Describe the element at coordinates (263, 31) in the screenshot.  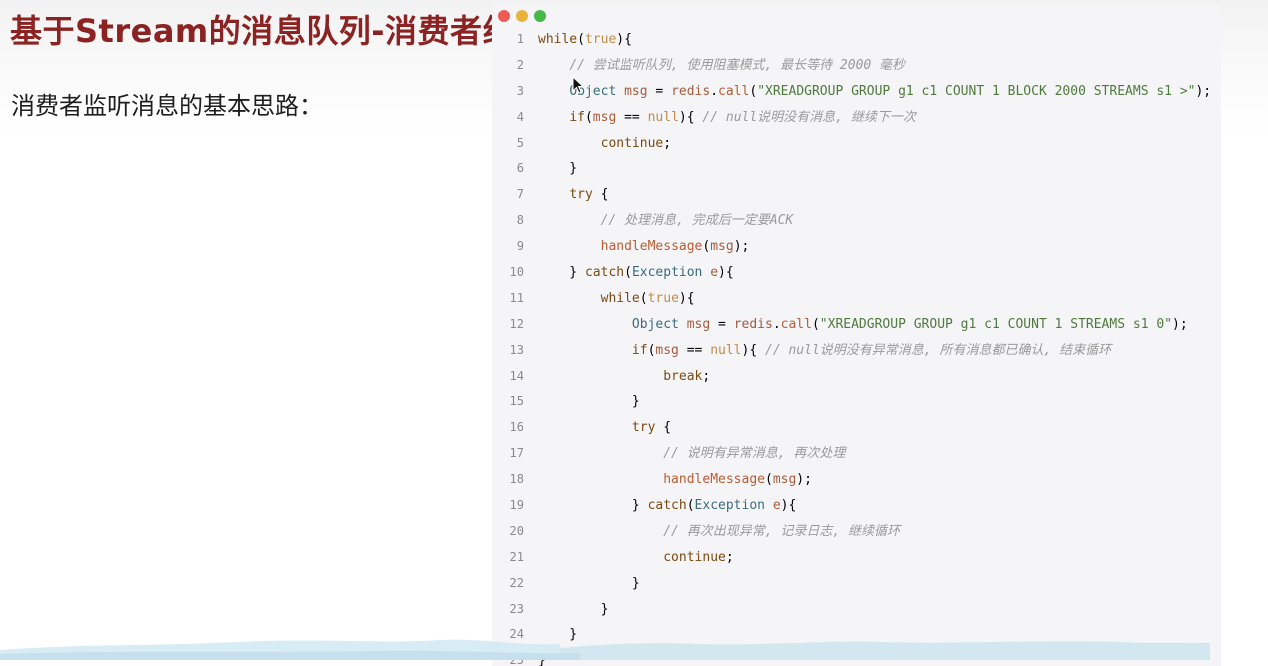
I see `slide-title: 基于Stream的消息队列-消费者组` at that location.